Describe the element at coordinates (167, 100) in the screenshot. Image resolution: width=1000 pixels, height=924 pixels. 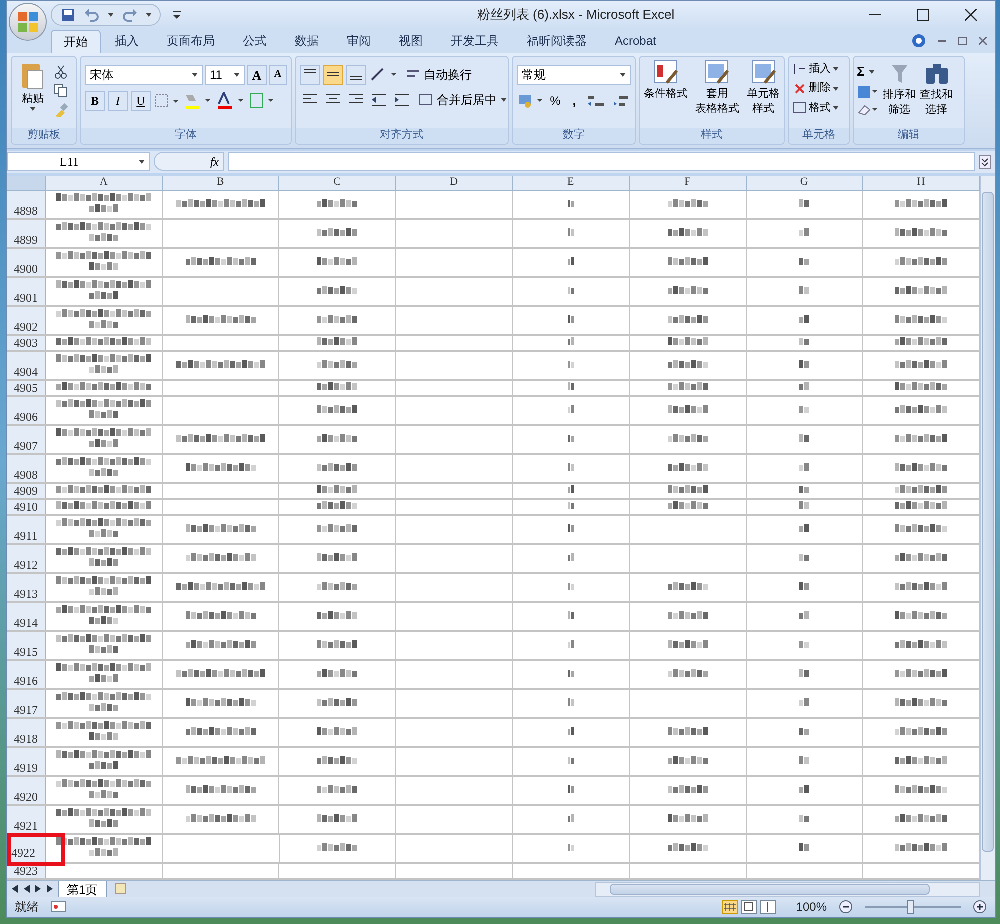
I see `borders-icon` at that location.